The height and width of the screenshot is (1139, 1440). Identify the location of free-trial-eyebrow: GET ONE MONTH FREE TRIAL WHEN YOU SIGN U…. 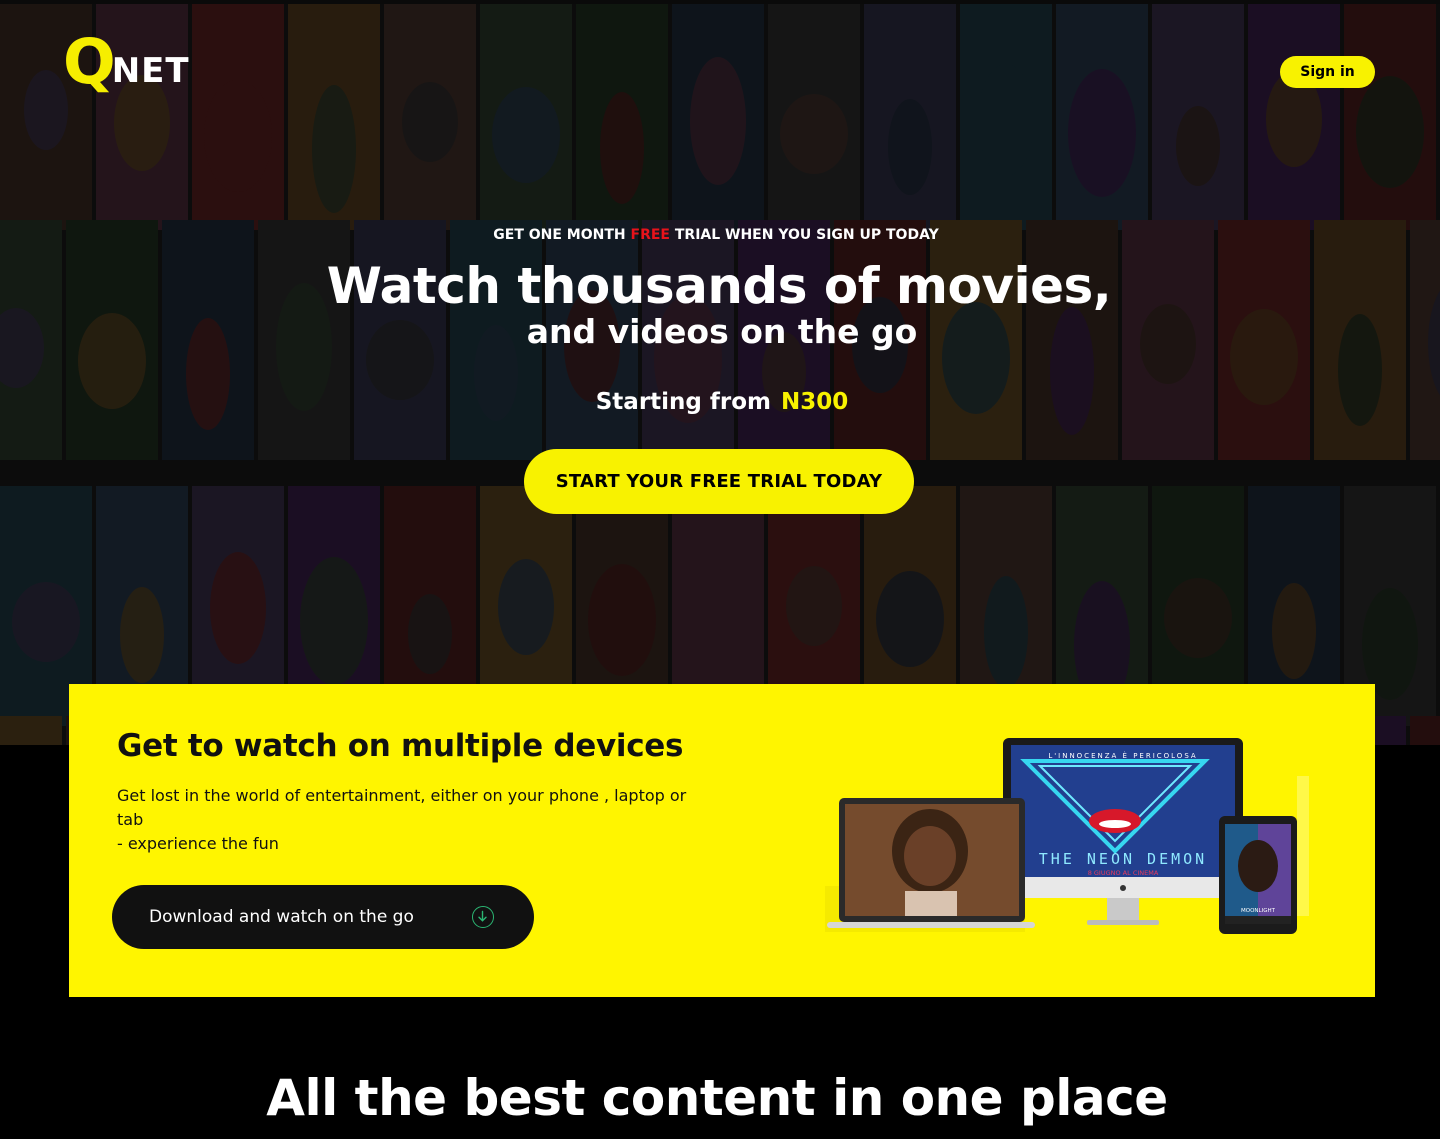
(716, 235).